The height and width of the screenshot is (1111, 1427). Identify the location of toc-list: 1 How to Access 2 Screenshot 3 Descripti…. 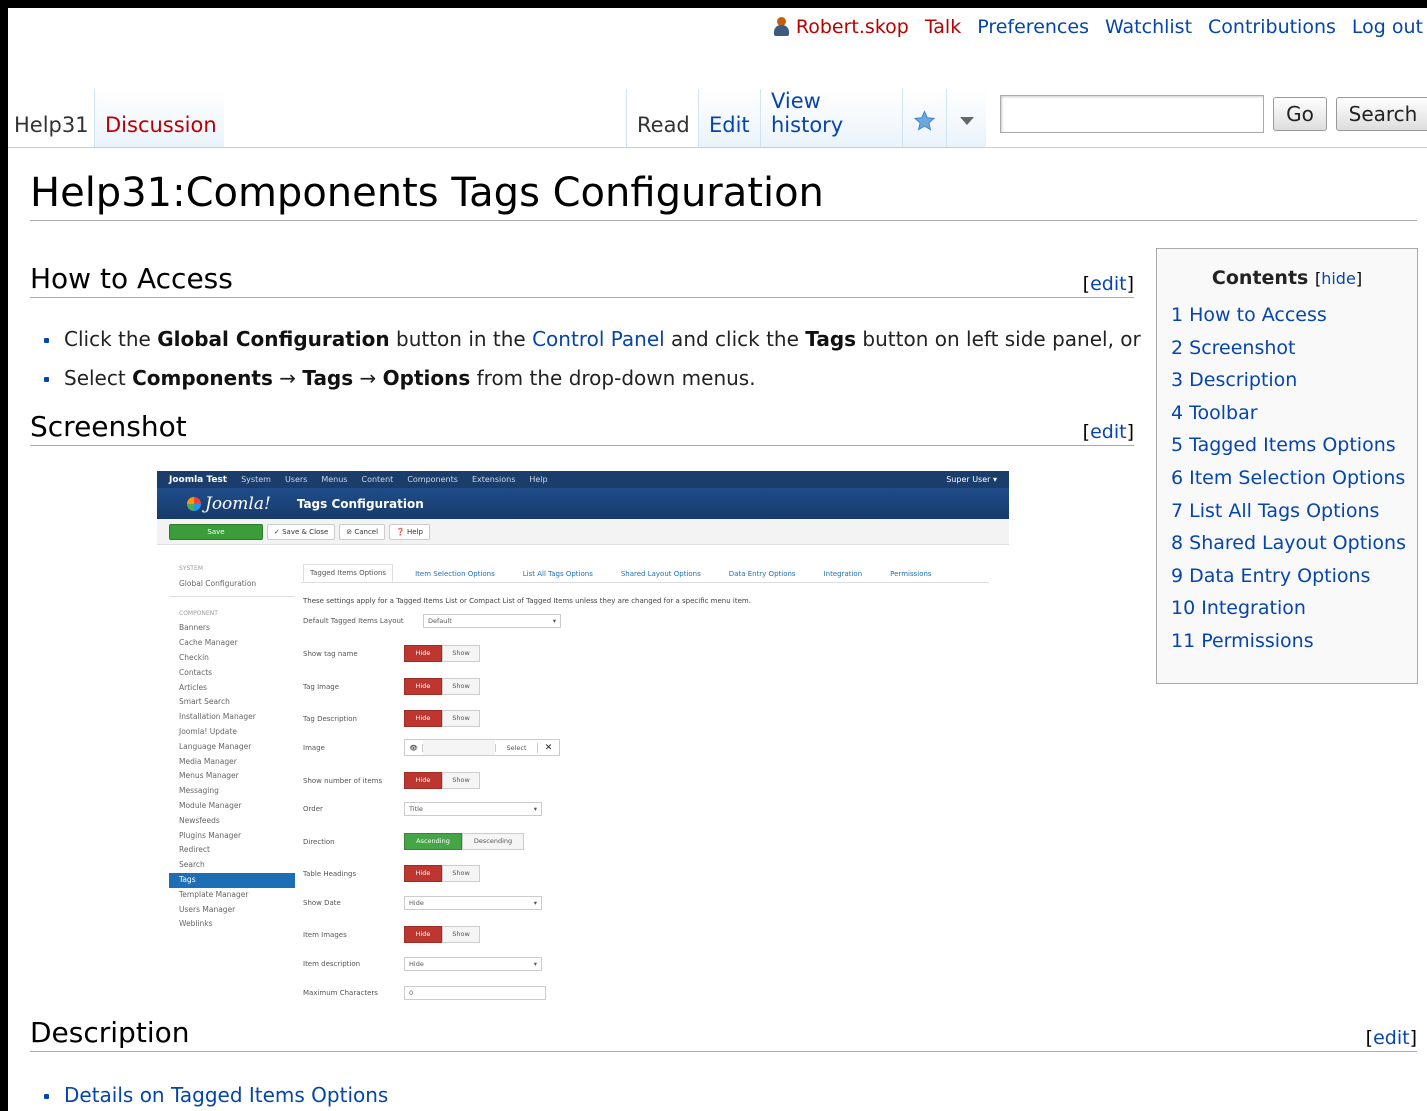
(1288, 478).